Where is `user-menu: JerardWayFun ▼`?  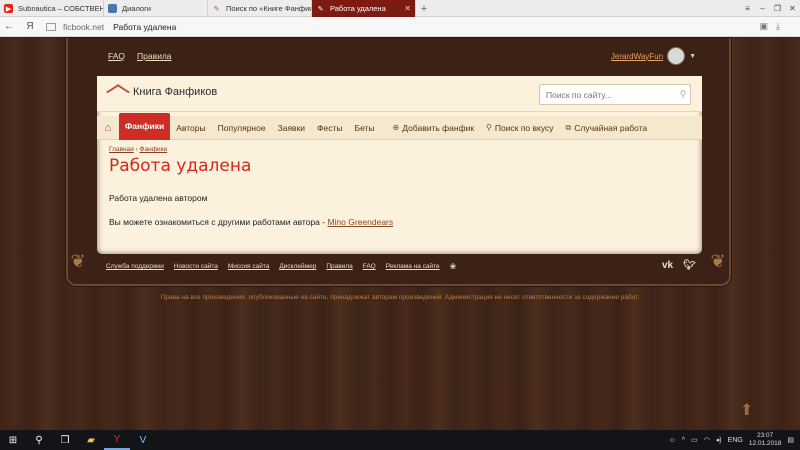
user-menu: JerardWayFun ▼ is located at coordinates (653, 56).